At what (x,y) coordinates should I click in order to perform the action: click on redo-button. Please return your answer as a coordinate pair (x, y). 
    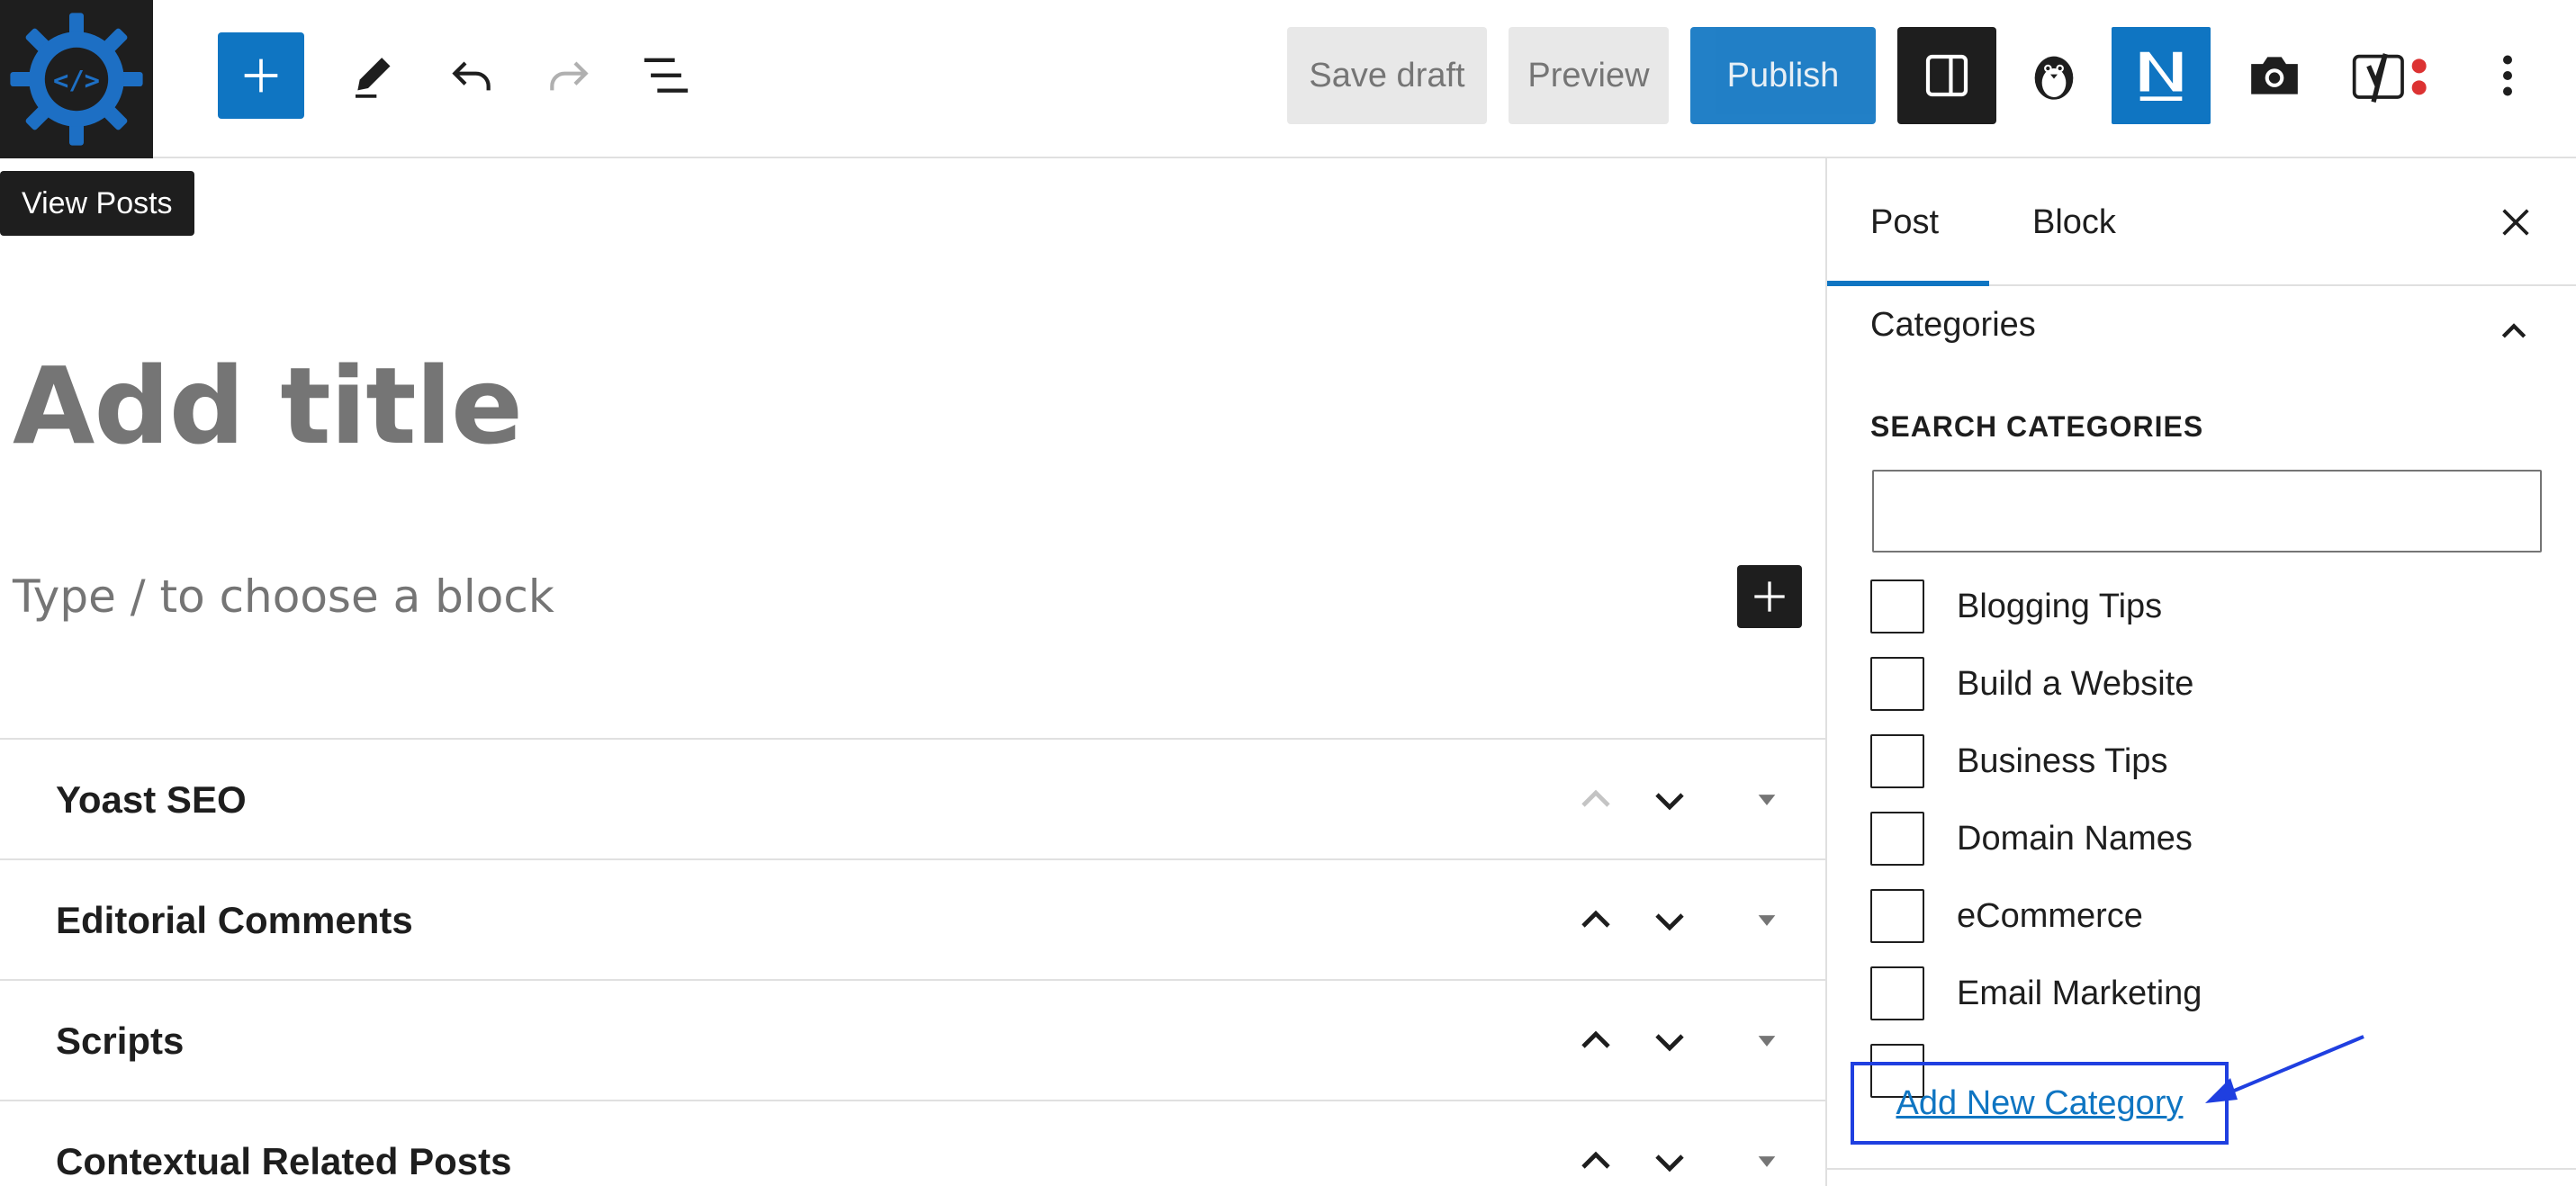
    Looking at the image, I should click on (569, 75).